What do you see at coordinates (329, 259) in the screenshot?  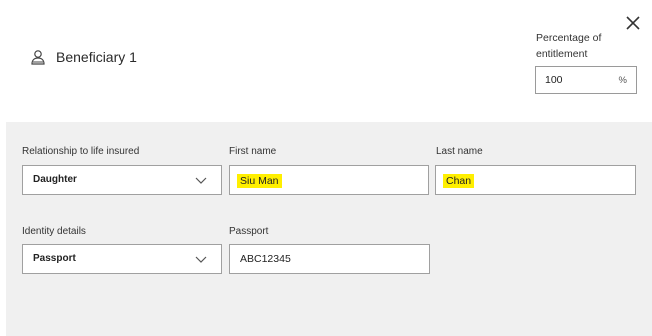 I see `passport-field: ABC12345` at bounding box center [329, 259].